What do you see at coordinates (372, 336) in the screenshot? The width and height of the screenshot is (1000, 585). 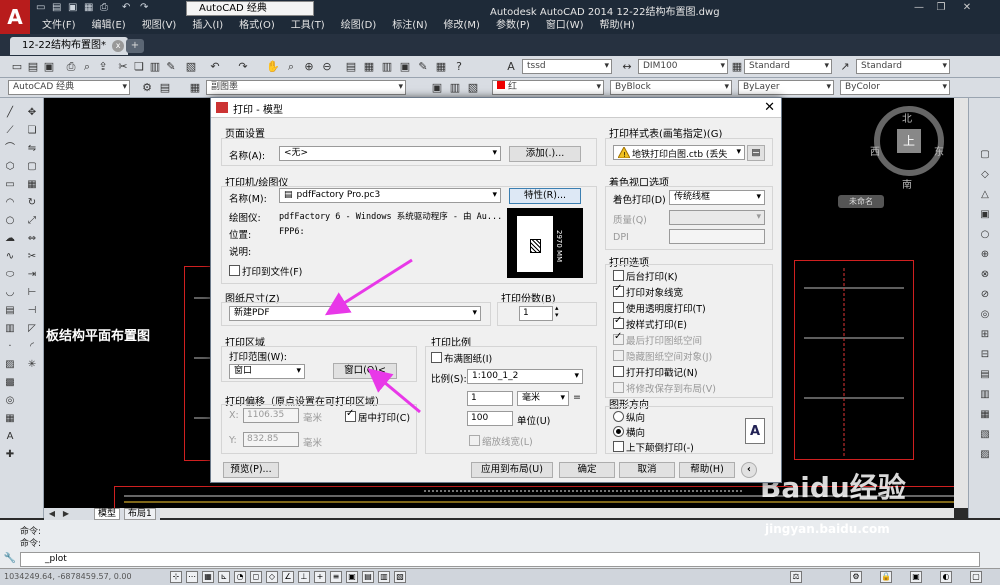 I see `annotation-arrows` at bounding box center [372, 336].